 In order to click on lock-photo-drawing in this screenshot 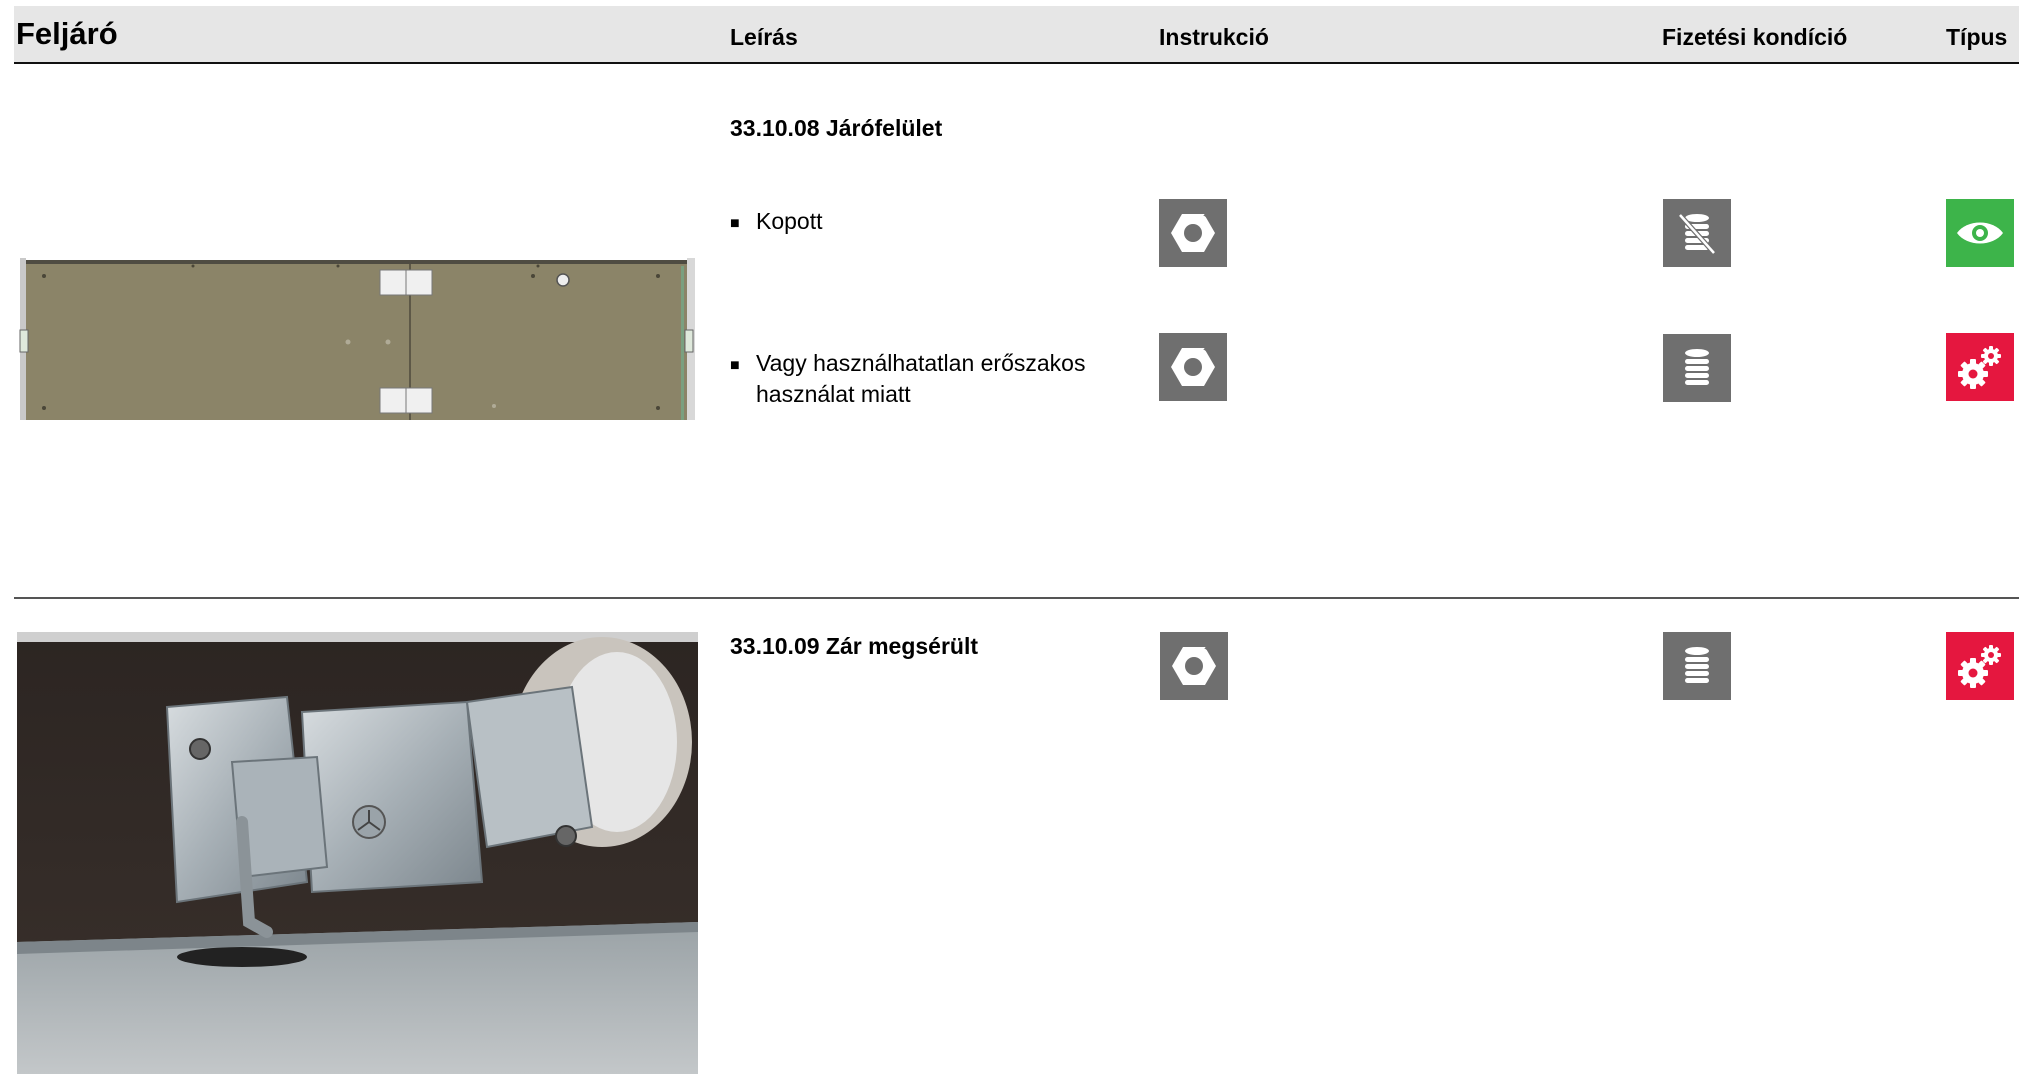, I will do `click(357, 853)`.